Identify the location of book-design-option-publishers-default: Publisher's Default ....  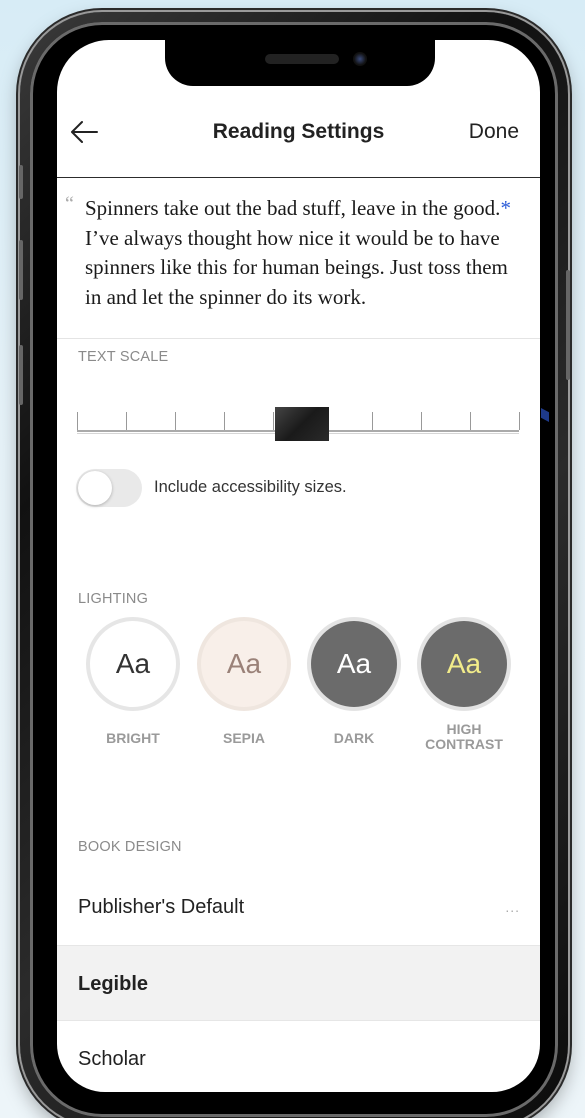
(298, 907).